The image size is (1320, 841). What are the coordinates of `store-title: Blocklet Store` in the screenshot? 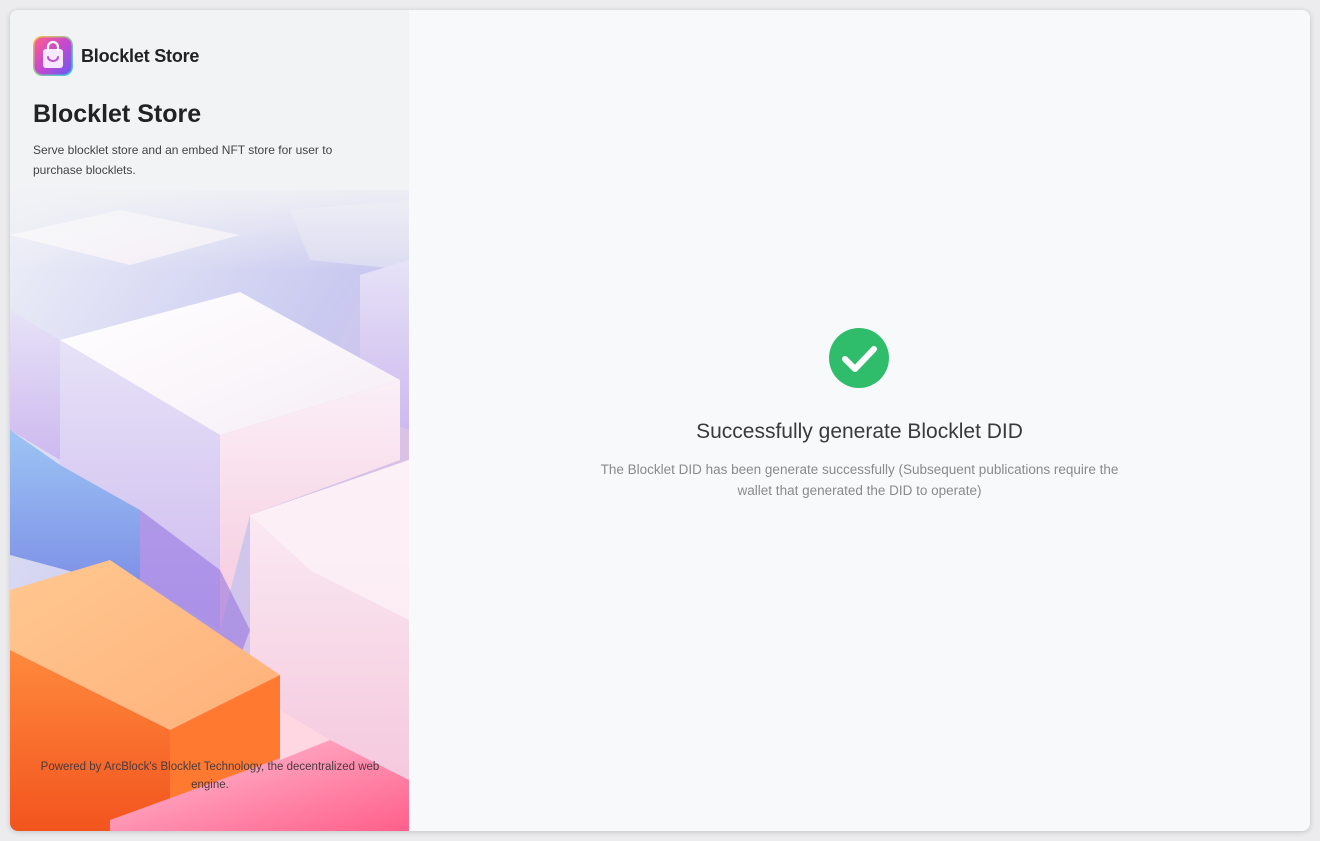 It's located at (117, 114).